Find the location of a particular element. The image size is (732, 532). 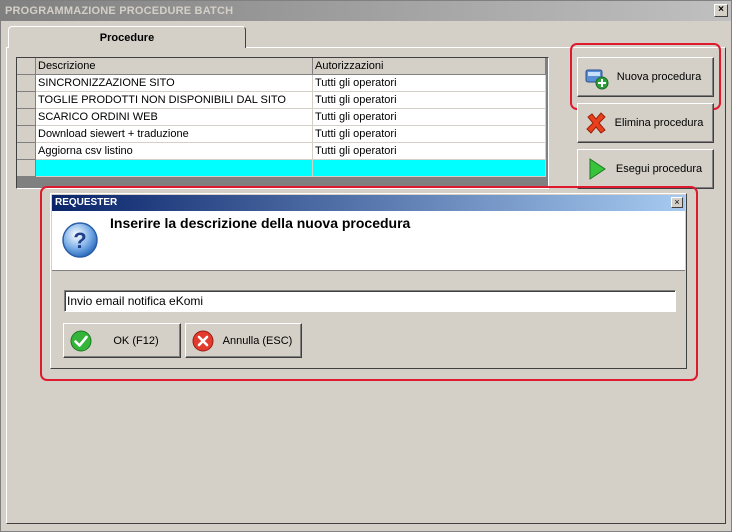

table-row-selected is located at coordinates (281, 168).